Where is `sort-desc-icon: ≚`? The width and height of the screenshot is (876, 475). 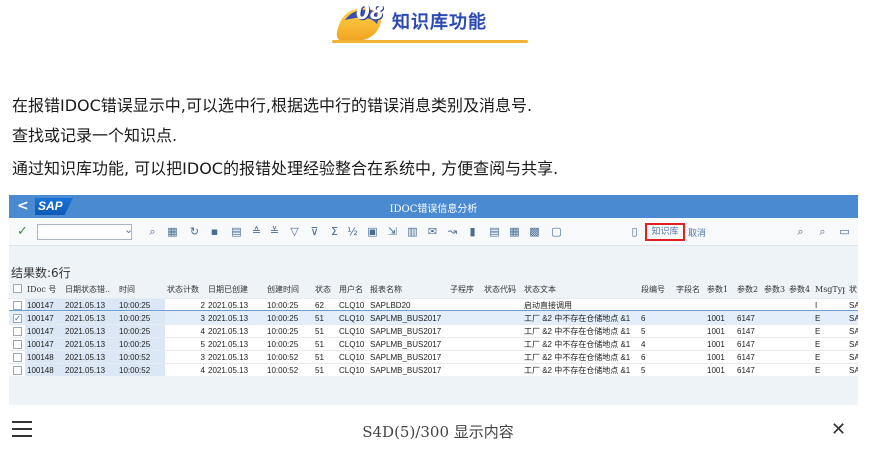 sort-desc-icon: ≚ is located at coordinates (274, 231).